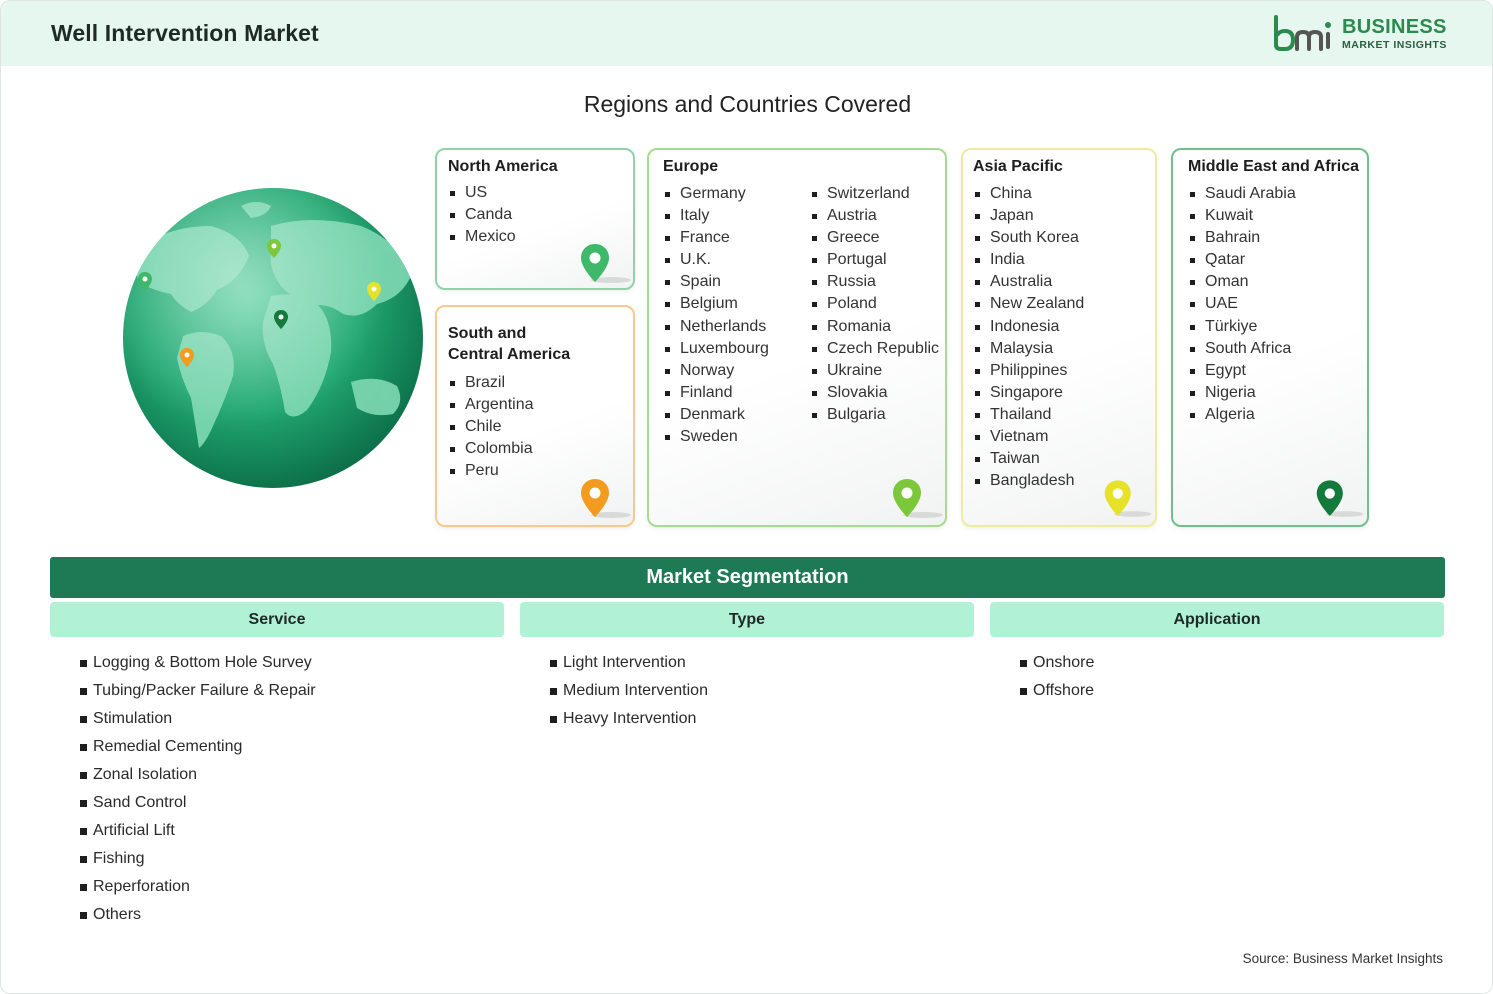  What do you see at coordinates (1242, 282) in the screenshot?
I see `list-item: Oman` at bounding box center [1242, 282].